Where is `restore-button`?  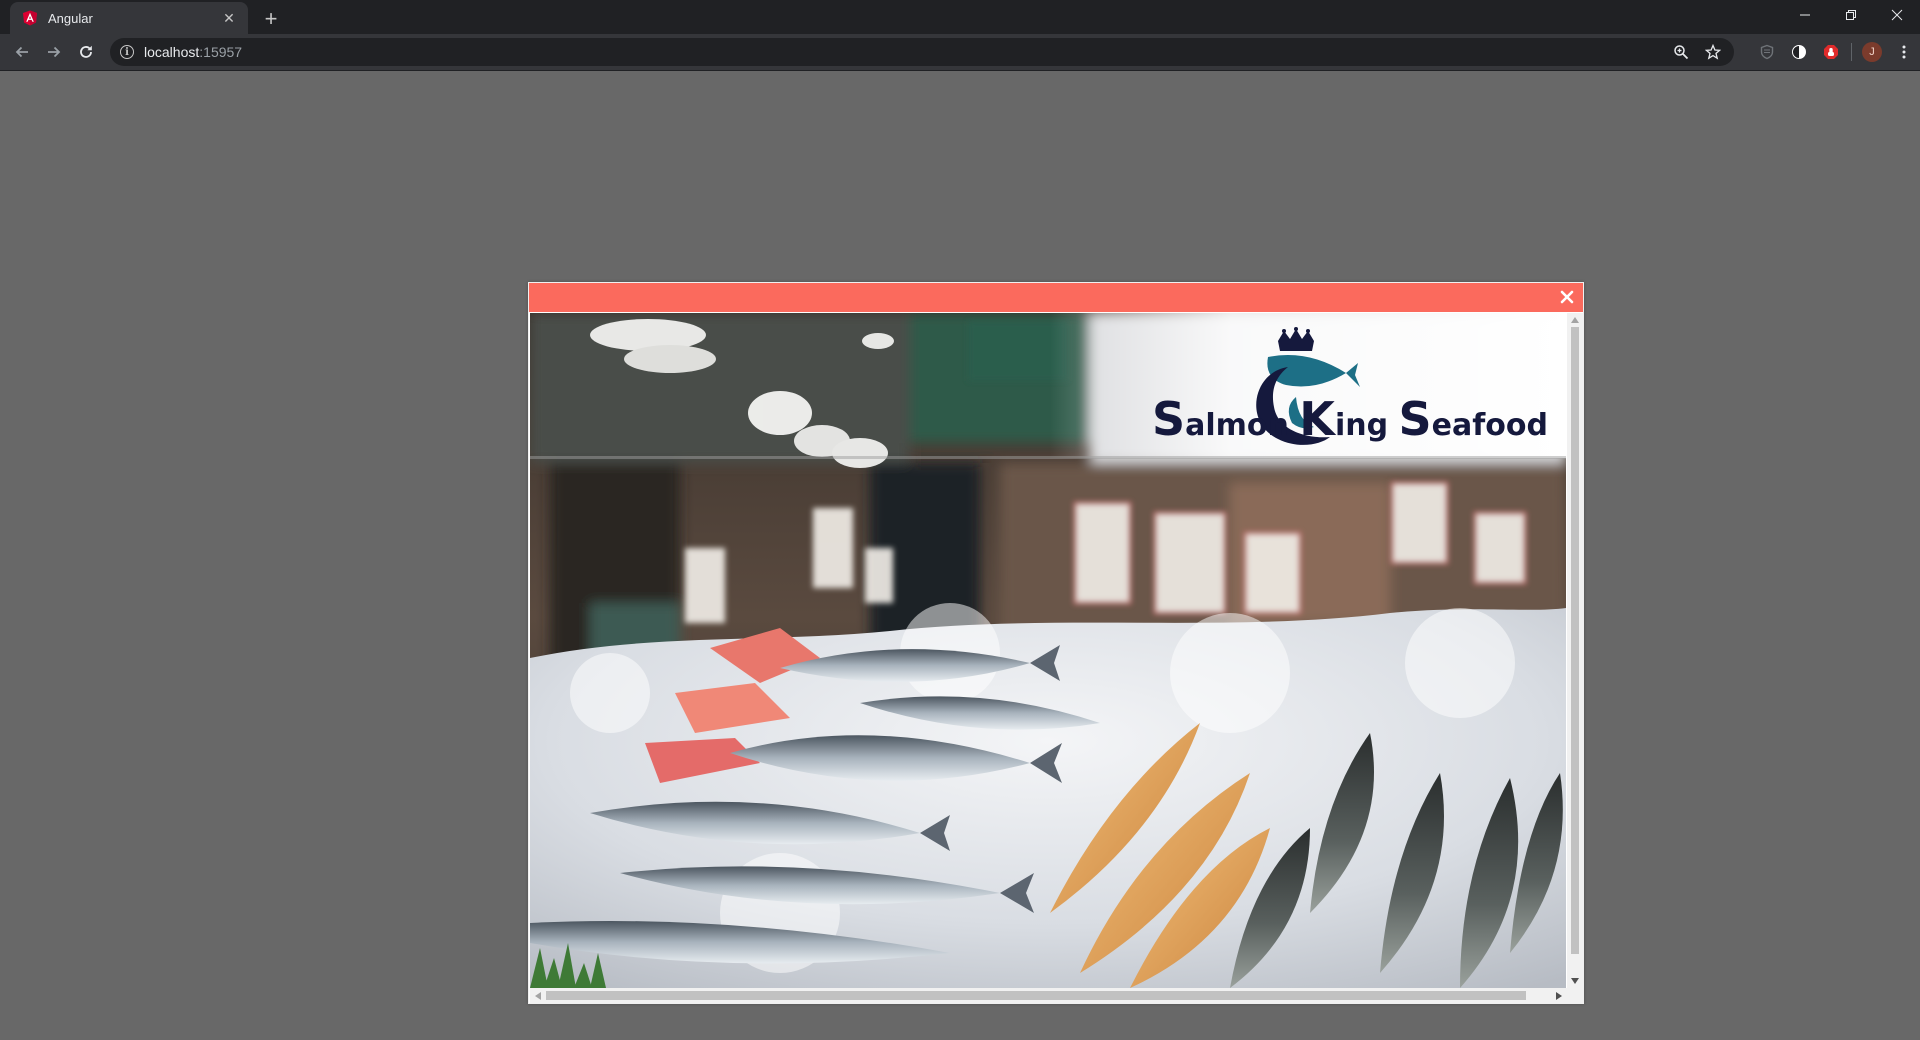
restore-button is located at coordinates (1851, 15).